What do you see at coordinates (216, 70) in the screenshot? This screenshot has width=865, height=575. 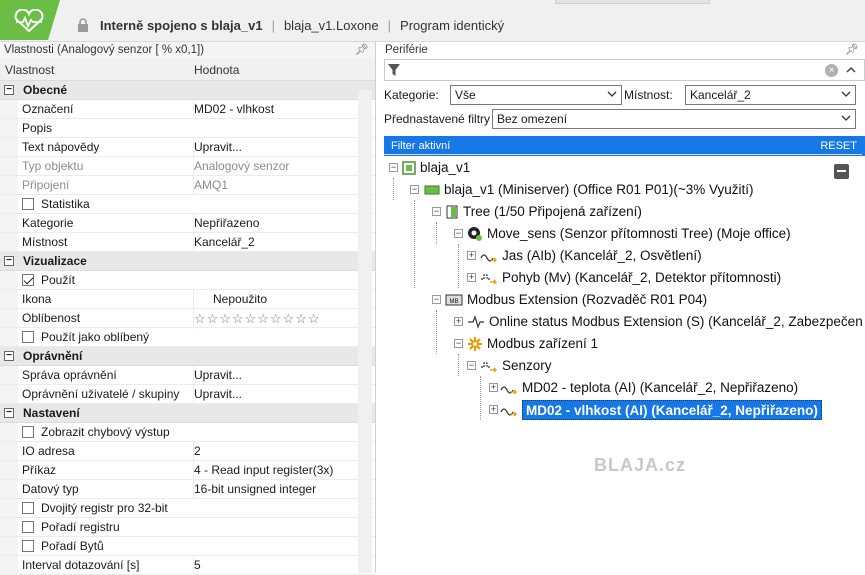 I see `column-value: Hodnota` at bounding box center [216, 70].